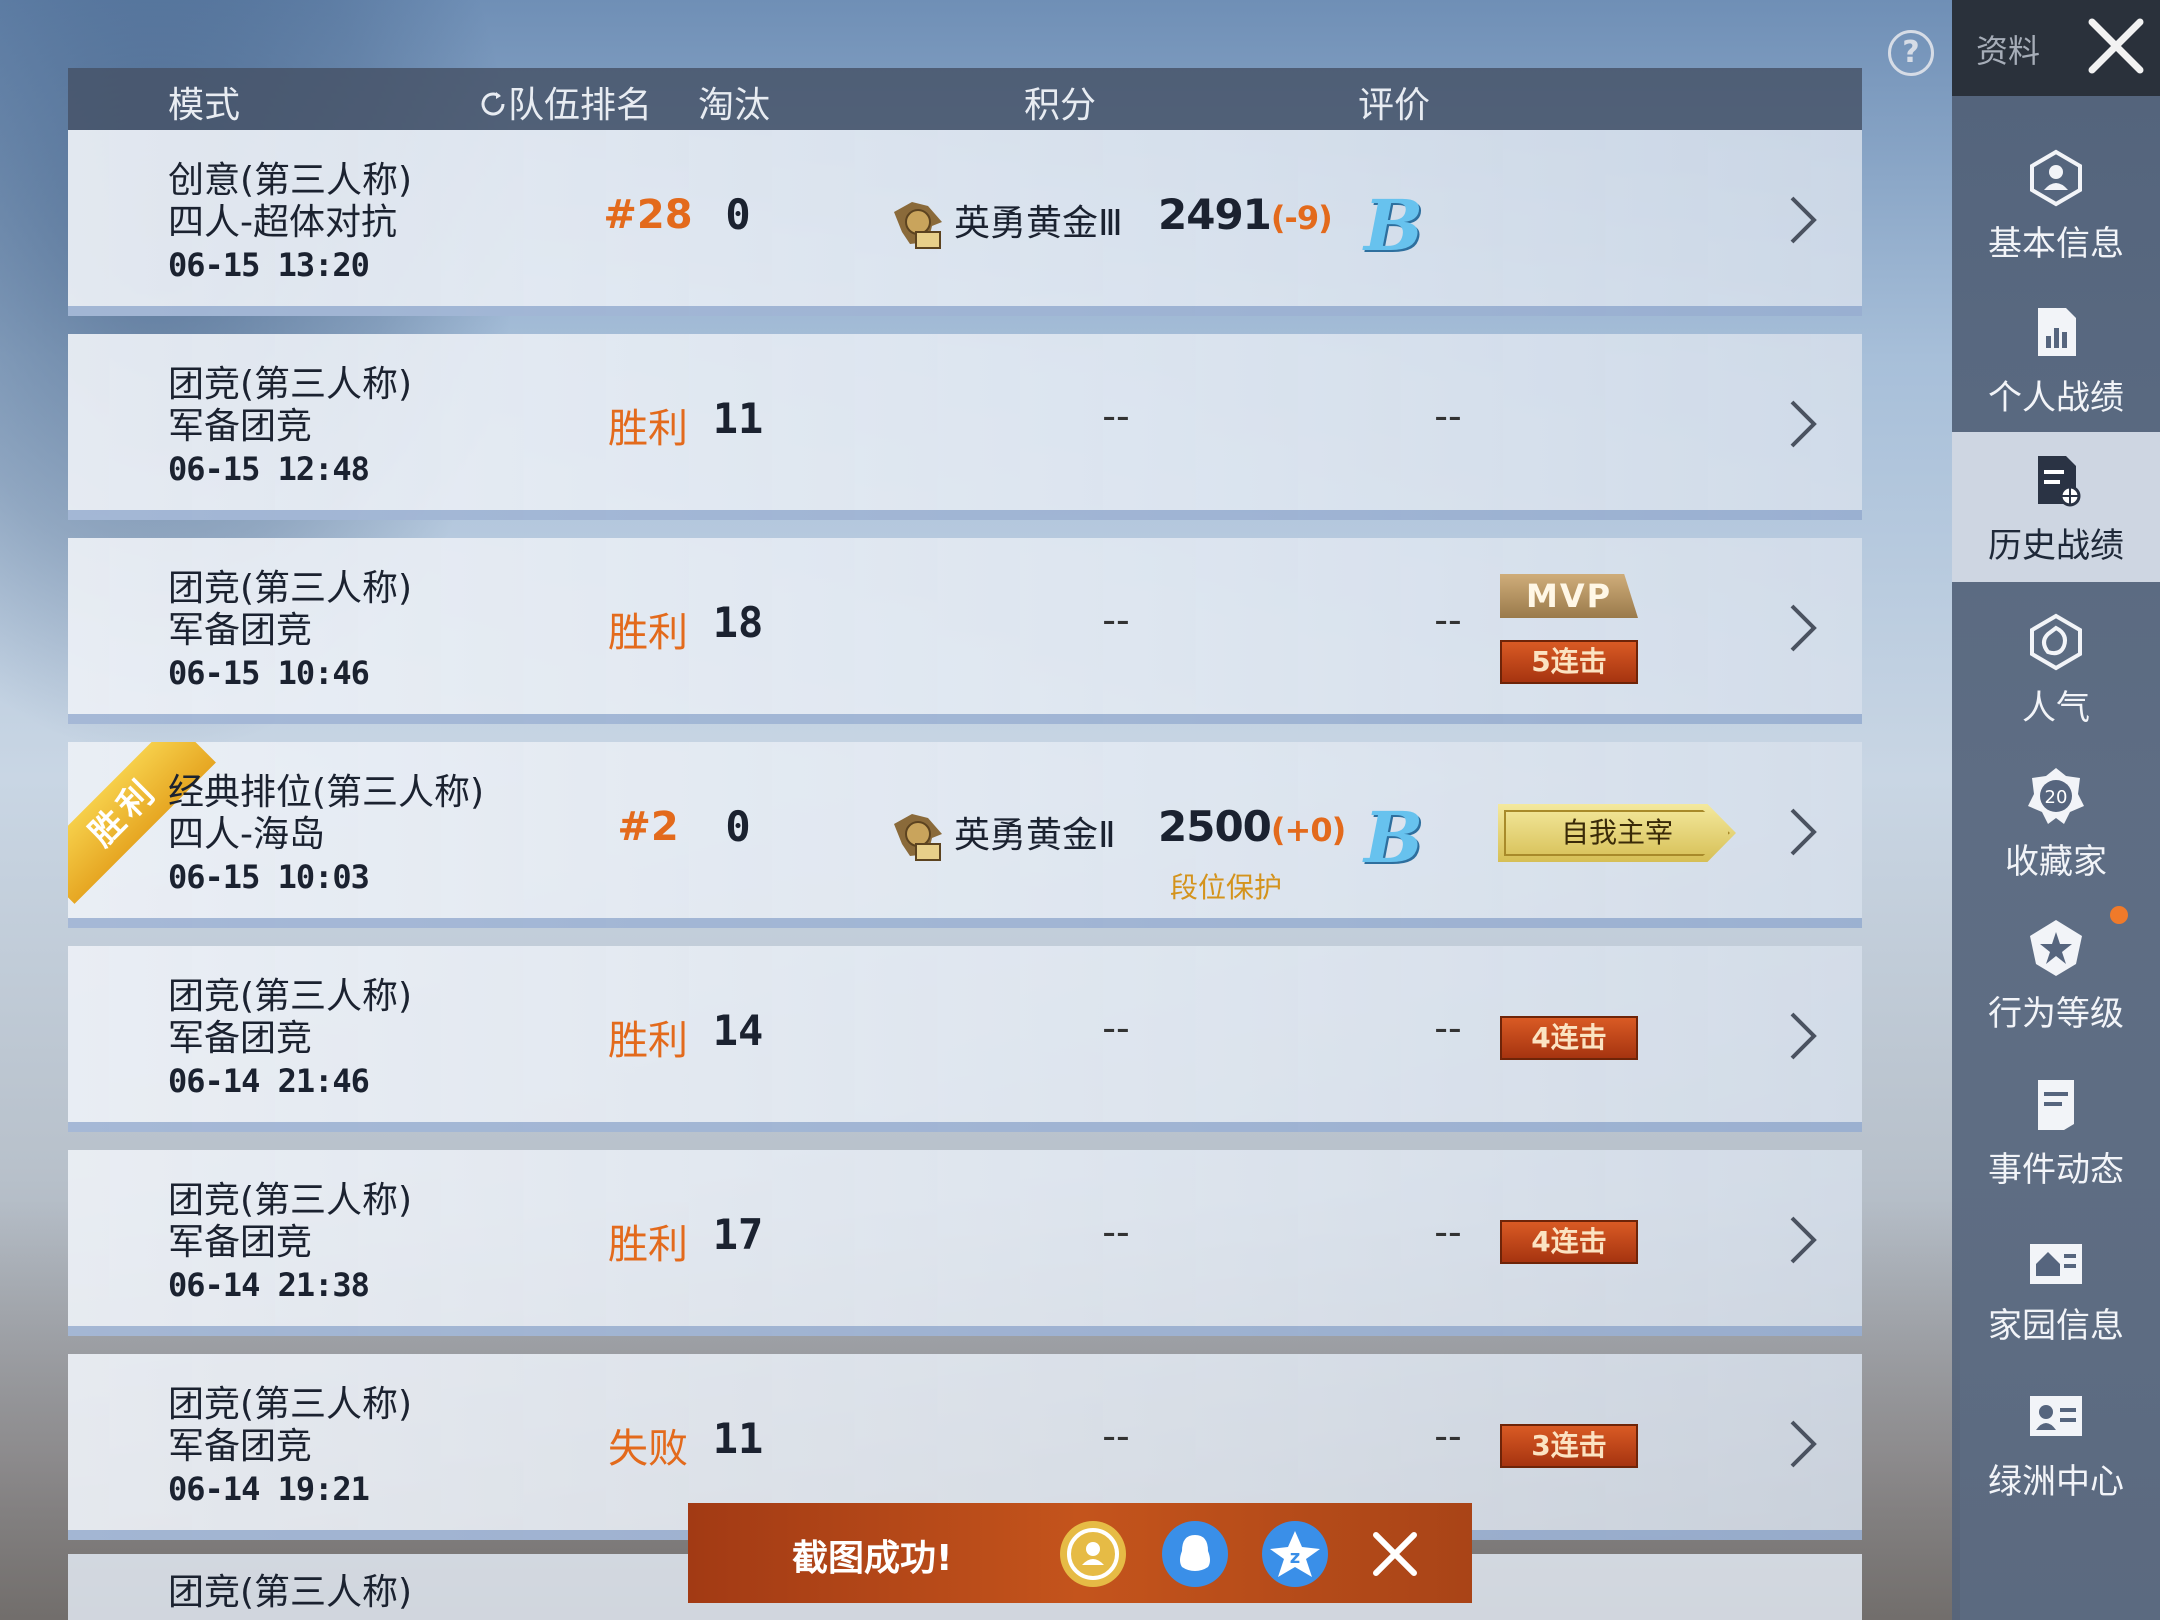 The height and width of the screenshot is (1620, 2160). What do you see at coordinates (1295, 1557) in the screenshot?
I see `svg-text: z` at bounding box center [1295, 1557].